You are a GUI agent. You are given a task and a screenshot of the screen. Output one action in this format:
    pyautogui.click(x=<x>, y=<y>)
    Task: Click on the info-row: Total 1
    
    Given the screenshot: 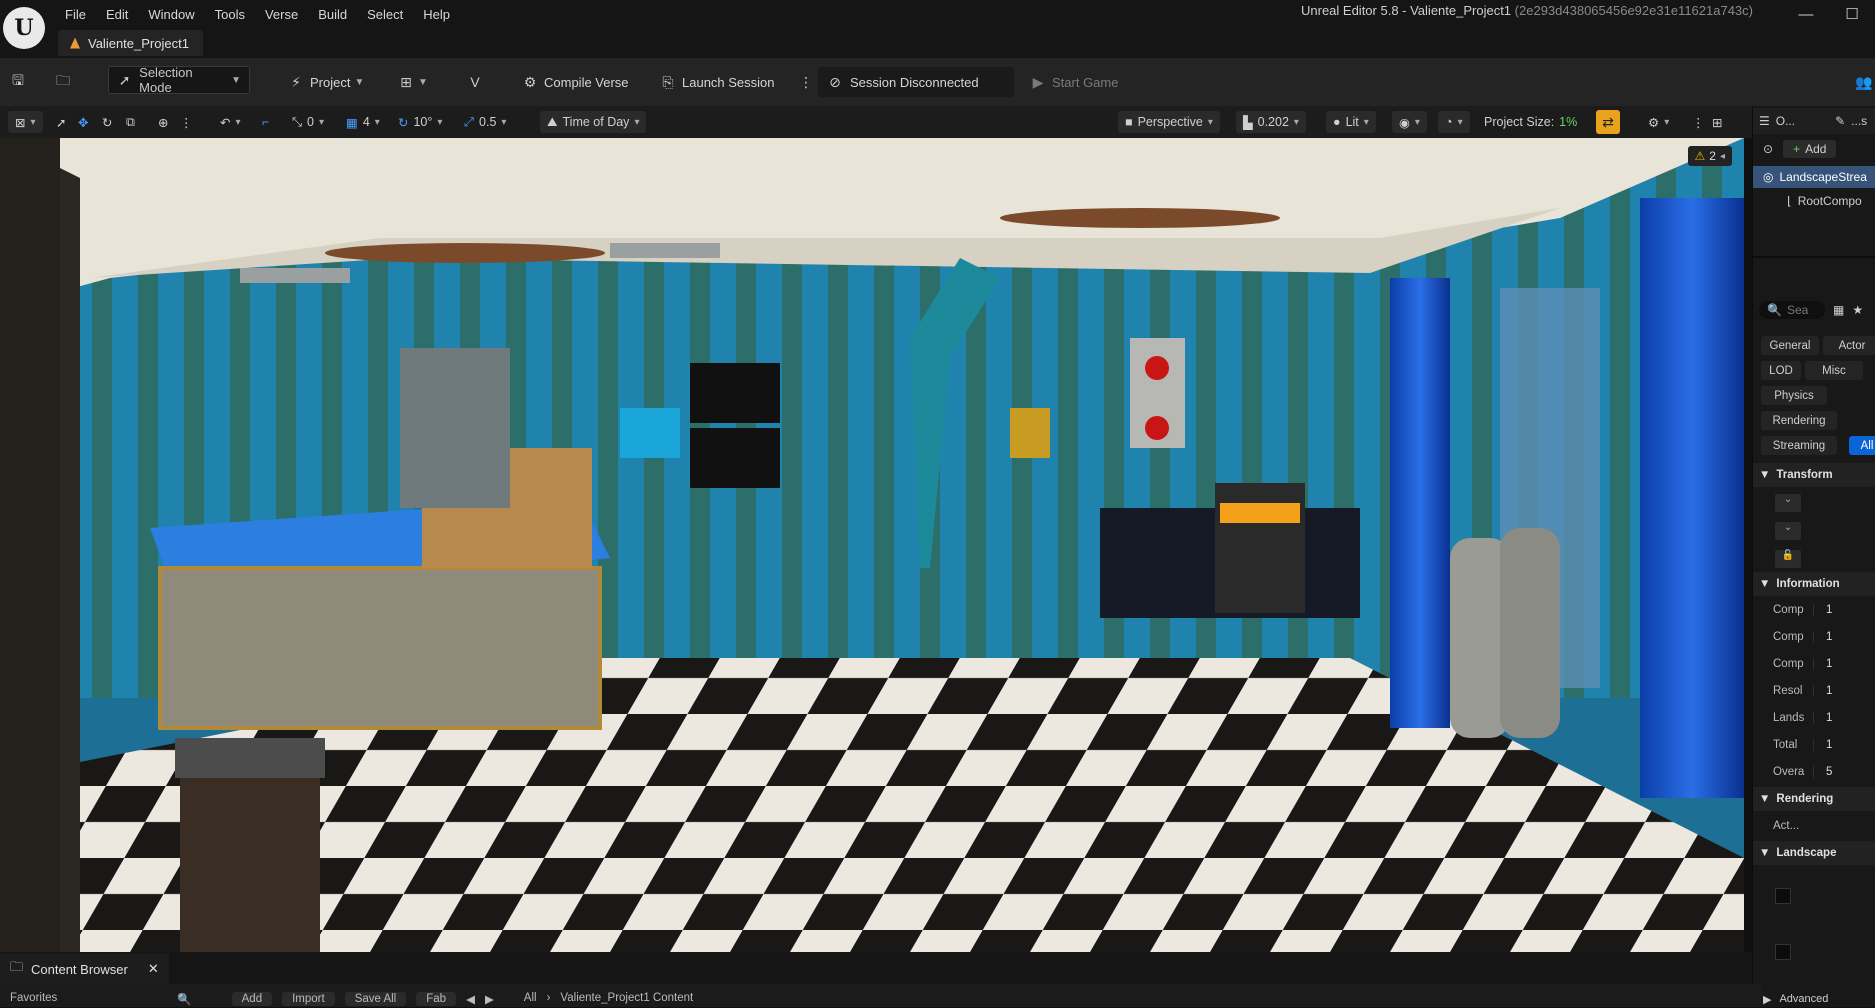 What is the action you would take?
    pyautogui.click(x=1814, y=745)
    